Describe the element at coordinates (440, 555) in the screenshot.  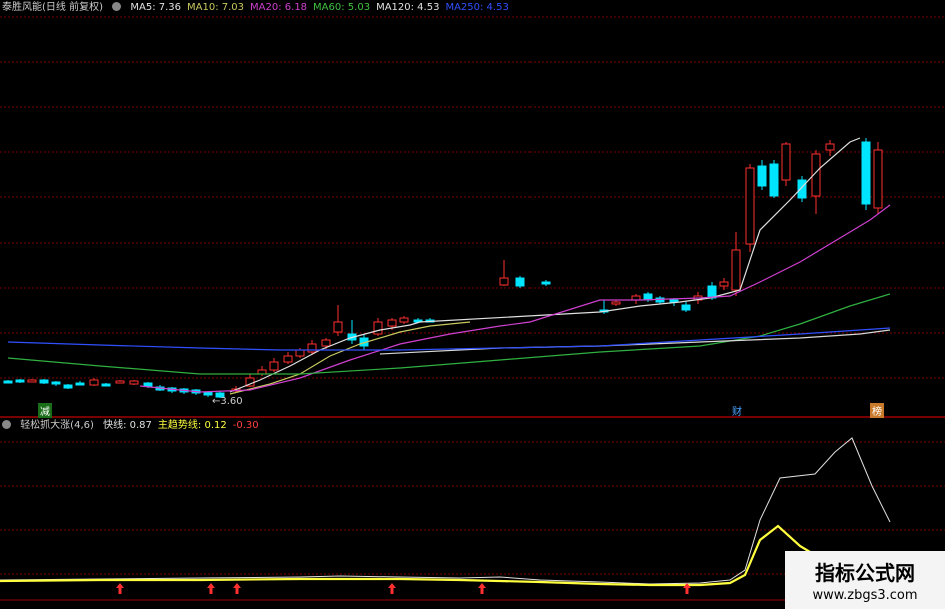
I see `trend-line` at that location.